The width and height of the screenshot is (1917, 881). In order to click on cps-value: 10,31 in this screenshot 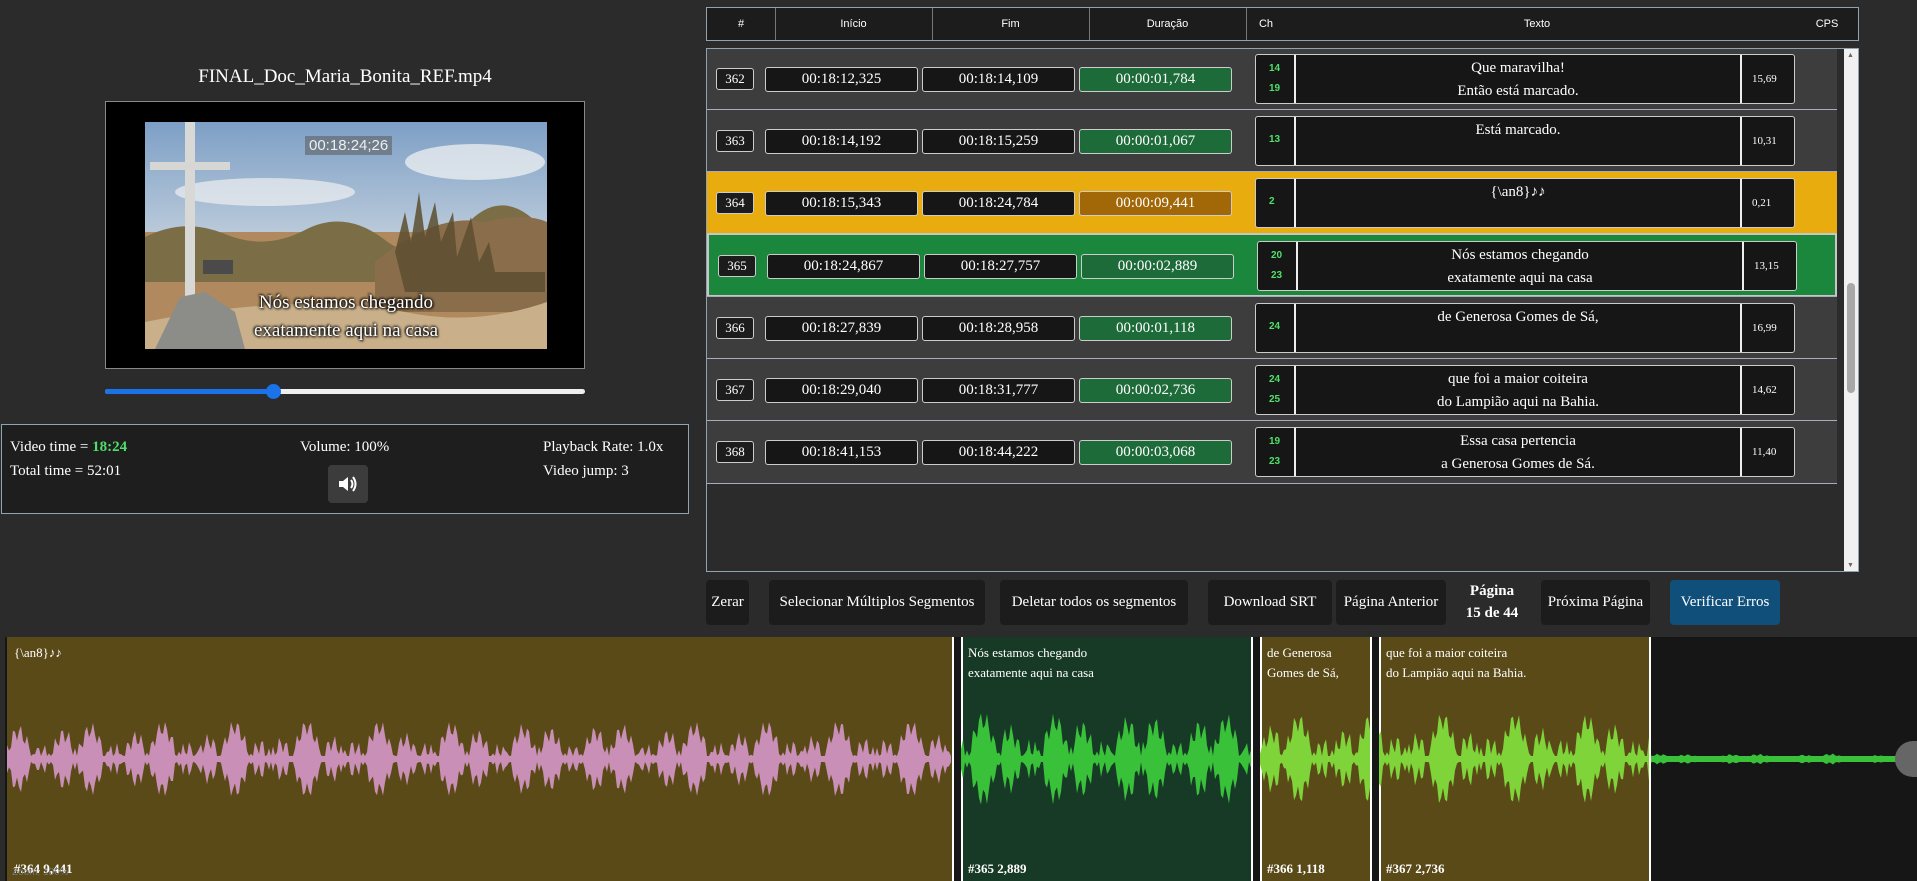, I will do `click(1767, 141)`.